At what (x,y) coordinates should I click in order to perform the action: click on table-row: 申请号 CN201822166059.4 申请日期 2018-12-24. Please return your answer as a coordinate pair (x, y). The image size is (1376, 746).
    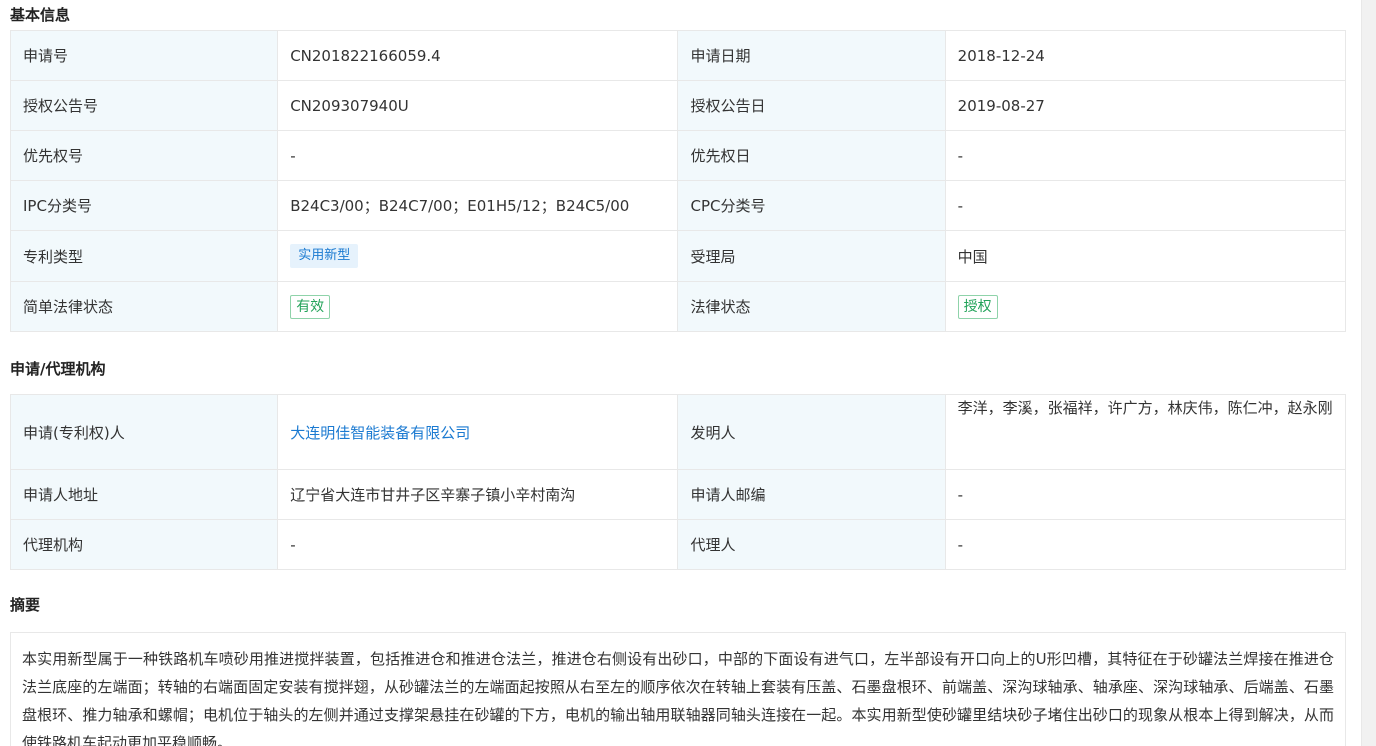
    Looking at the image, I should click on (678, 55).